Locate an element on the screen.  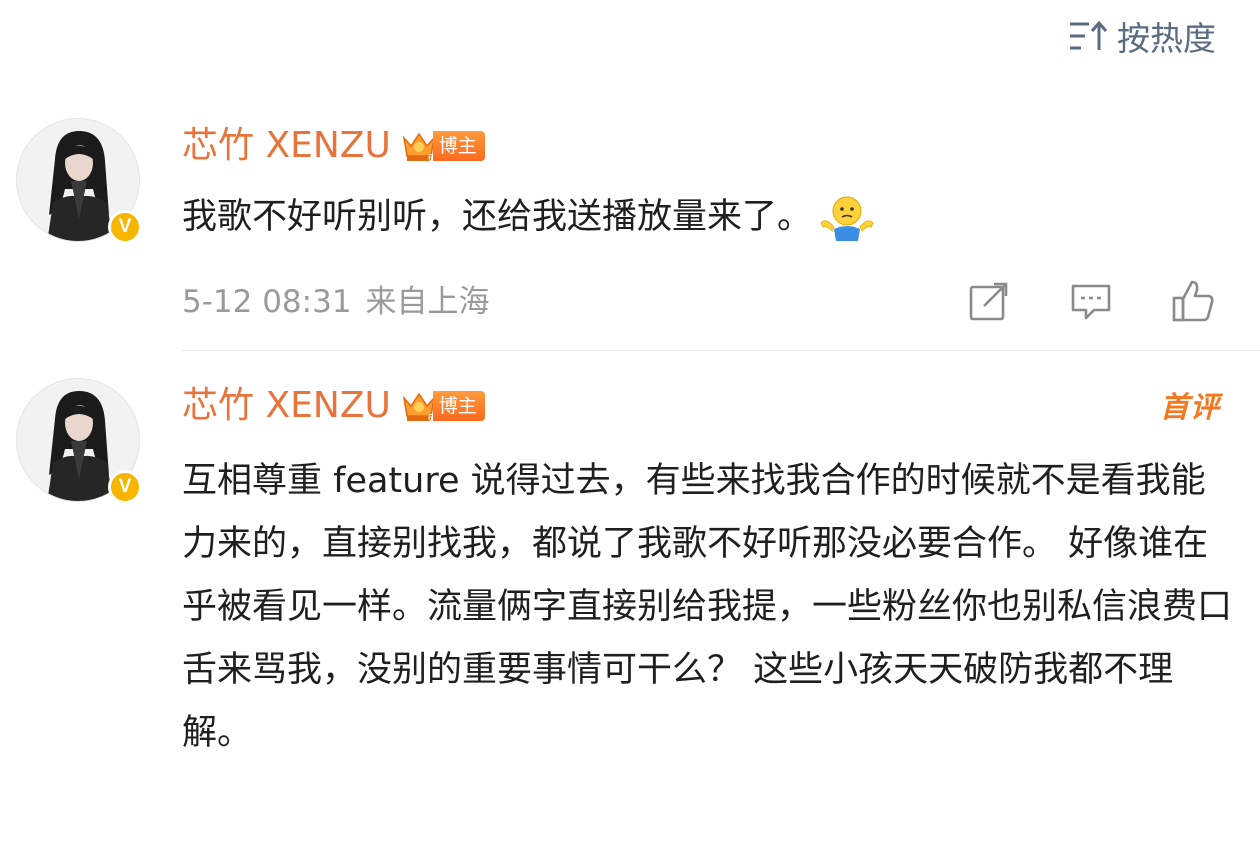
divider is located at coordinates (721, 350).